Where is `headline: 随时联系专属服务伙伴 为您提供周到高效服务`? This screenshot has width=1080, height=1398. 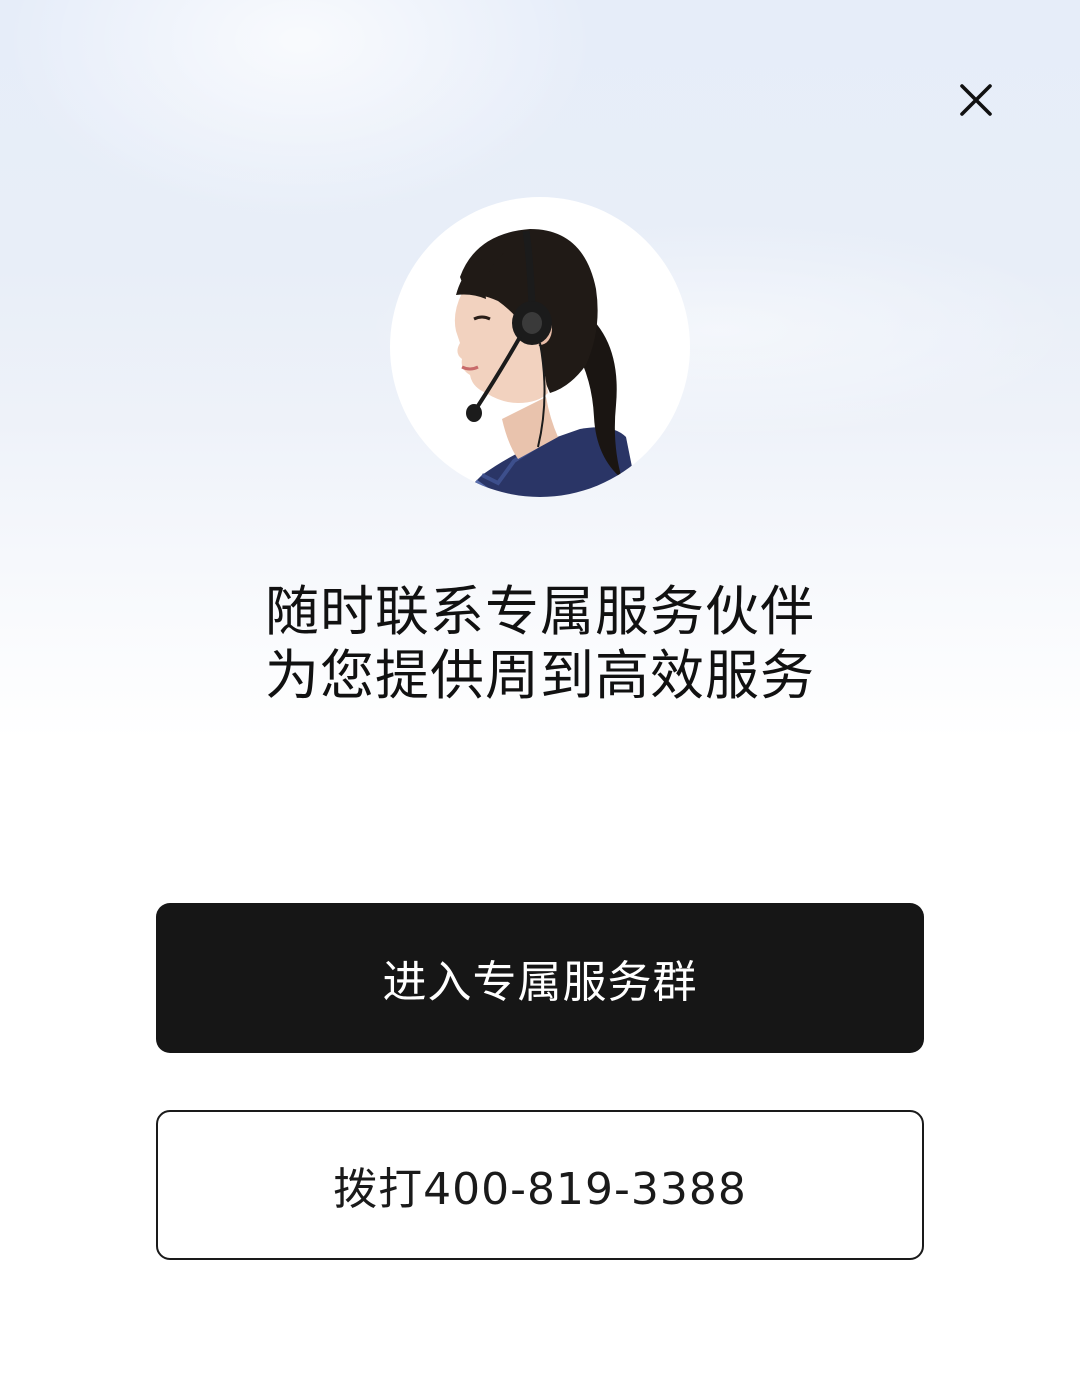 headline: 随时联系专属服务伙伴 为您提供周到高效服务 is located at coordinates (540, 644).